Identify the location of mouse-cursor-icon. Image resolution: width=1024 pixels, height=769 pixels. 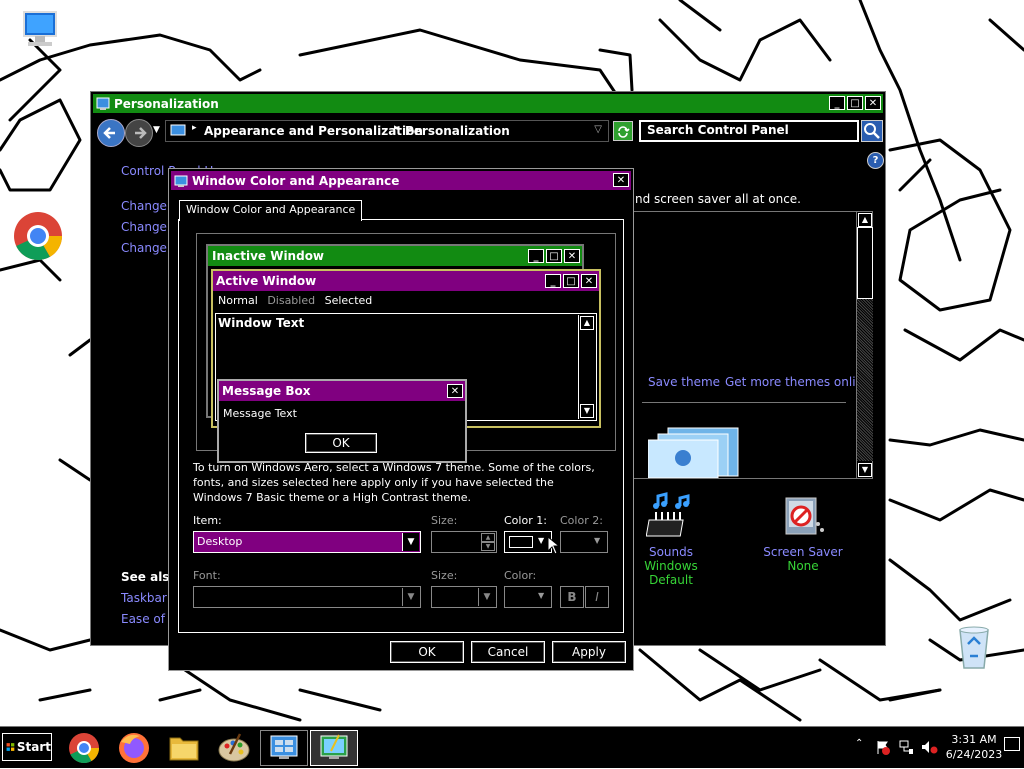
(554, 545).